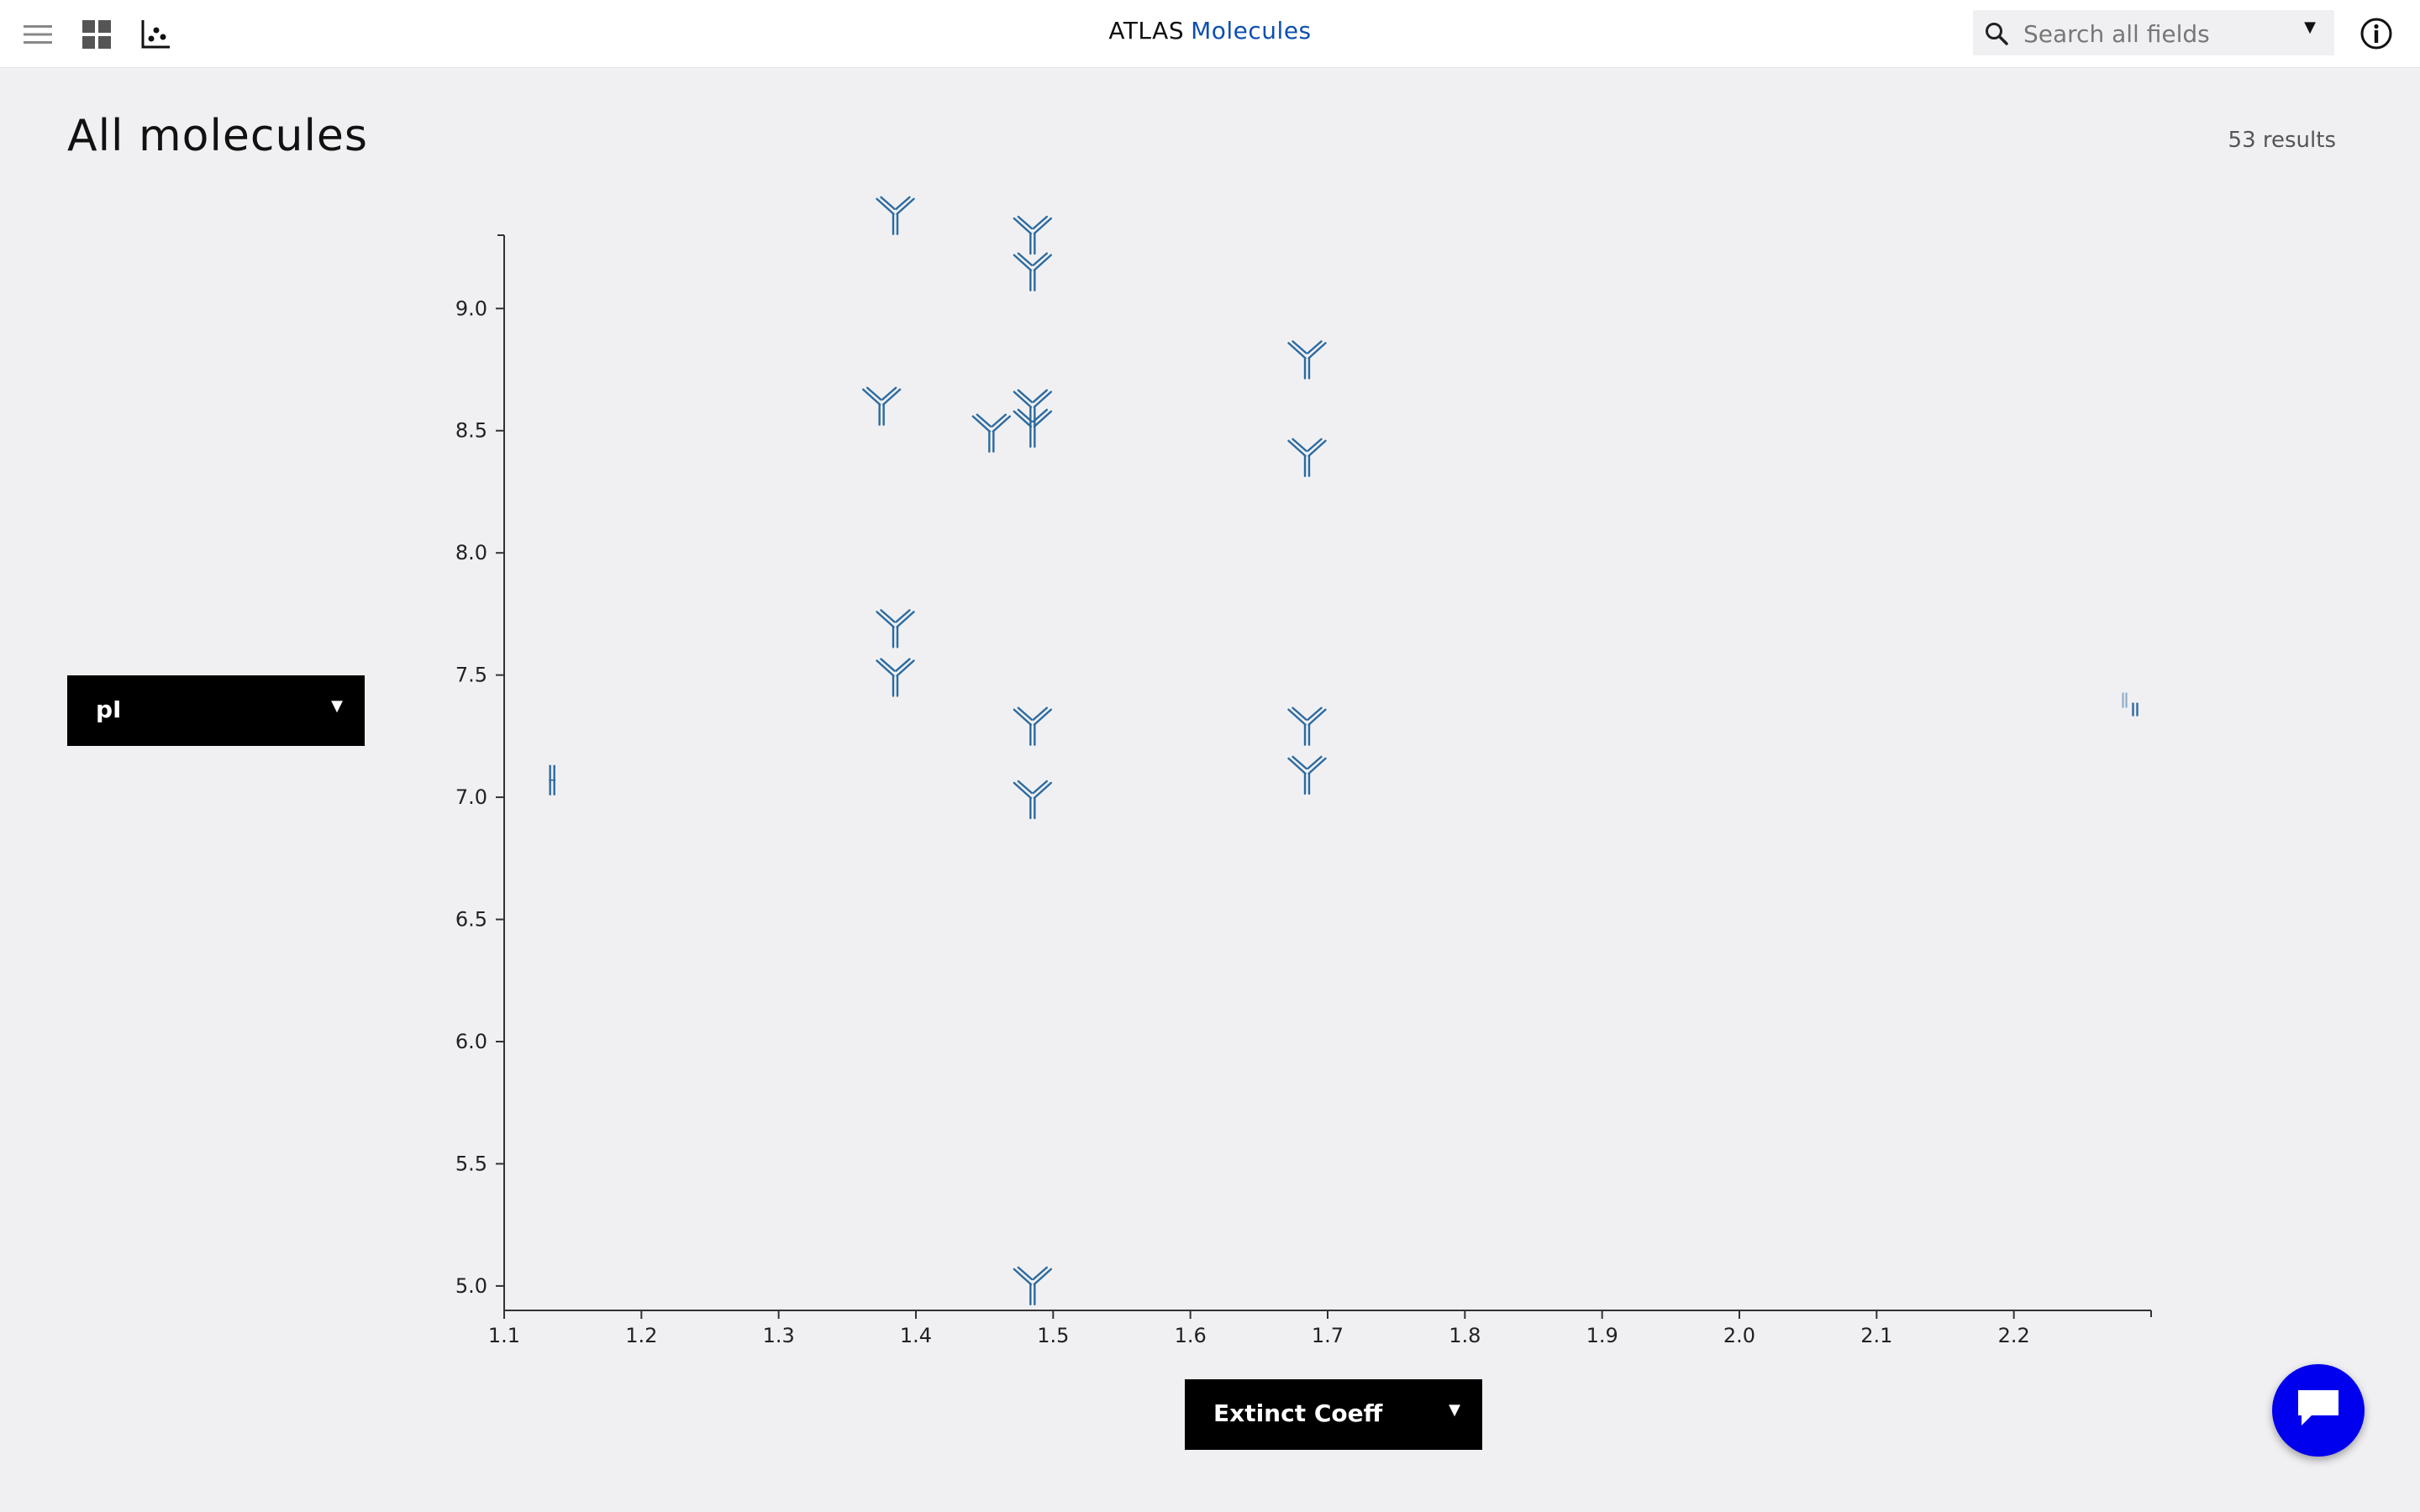 This screenshot has width=2420, height=1512. I want to click on search-input, so click(2149, 33).